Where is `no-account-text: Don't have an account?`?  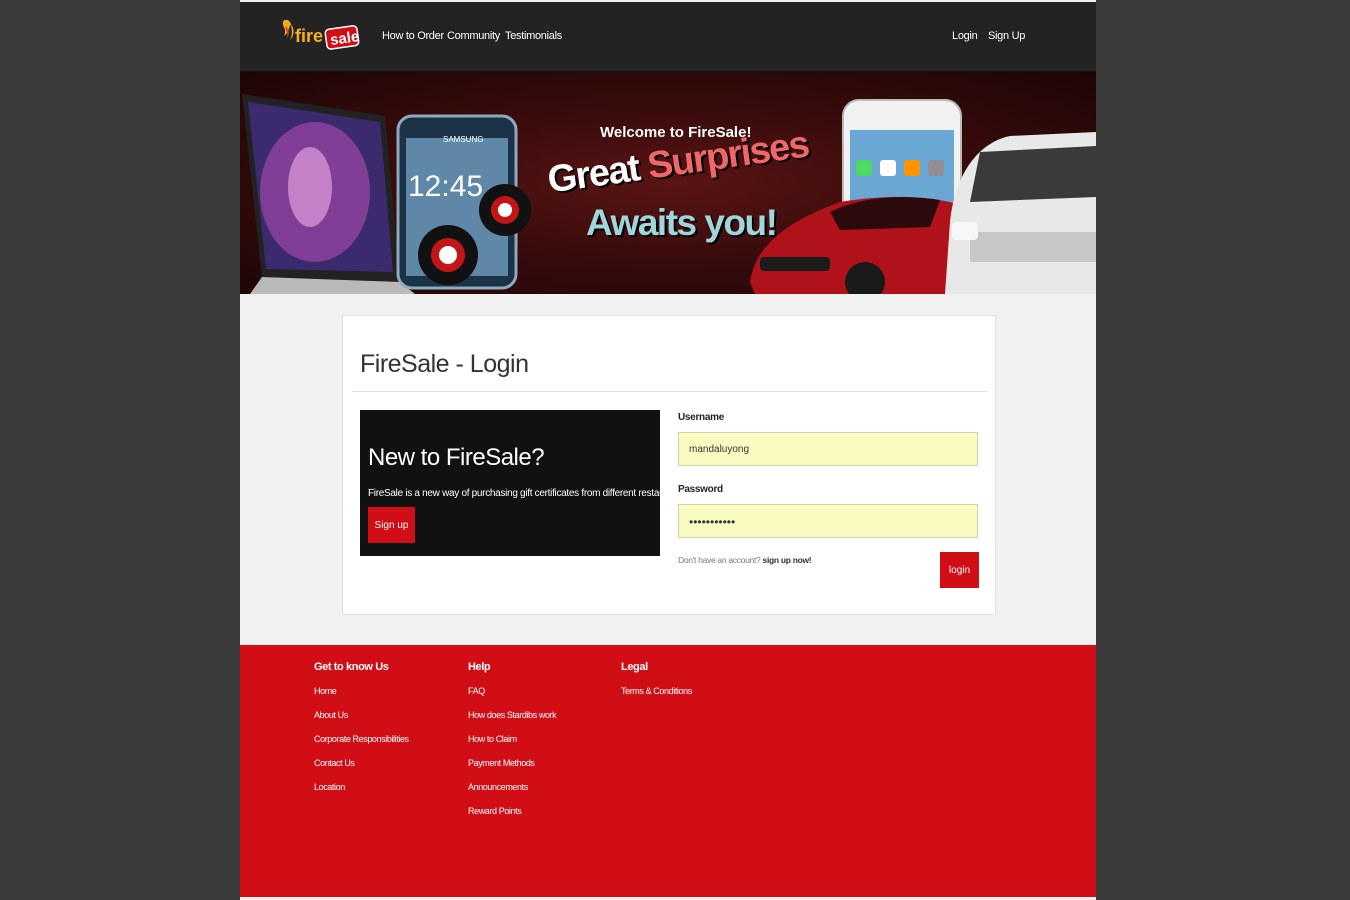
no-account-text: Don't have an account? is located at coordinates (719, 560).